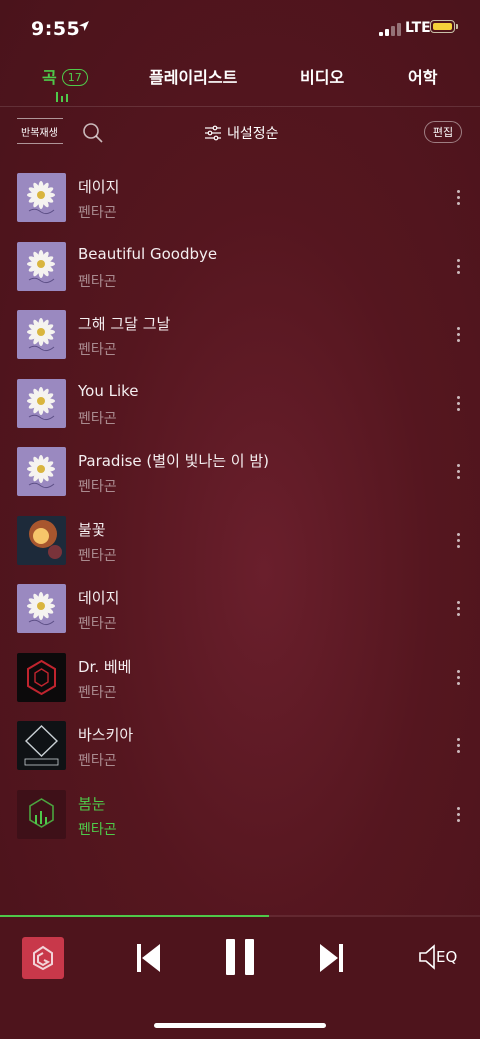  Describe the element at coordinates (240, 811) in the screenshot. I see `song-row: 봄눈펜타곤` at that location.